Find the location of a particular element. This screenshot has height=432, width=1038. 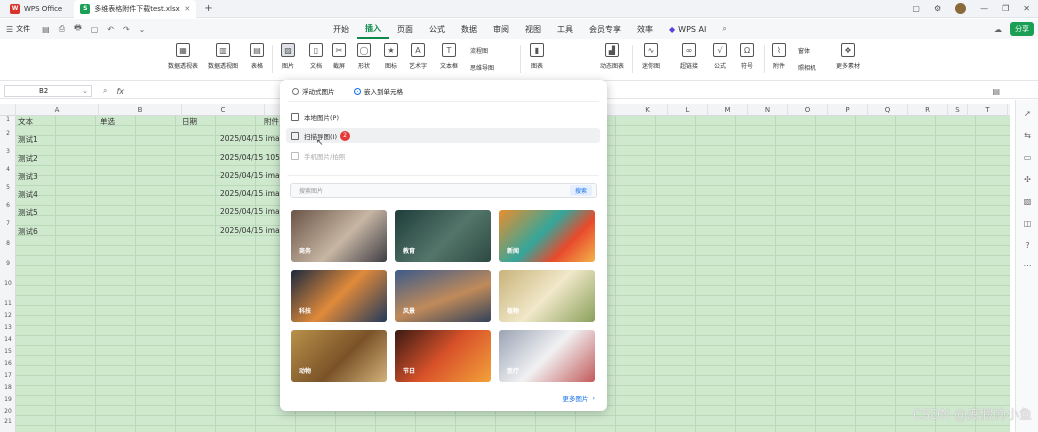

column-header: K is located at coordinates (648, 110).